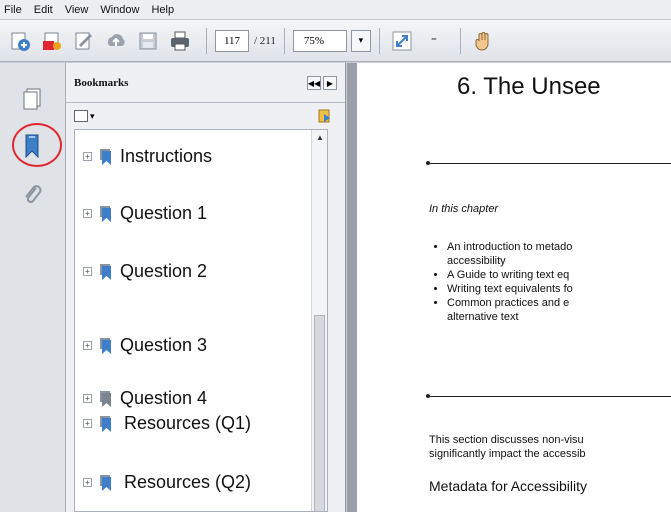  I want to click on menu-view: View, so click(77, 10).